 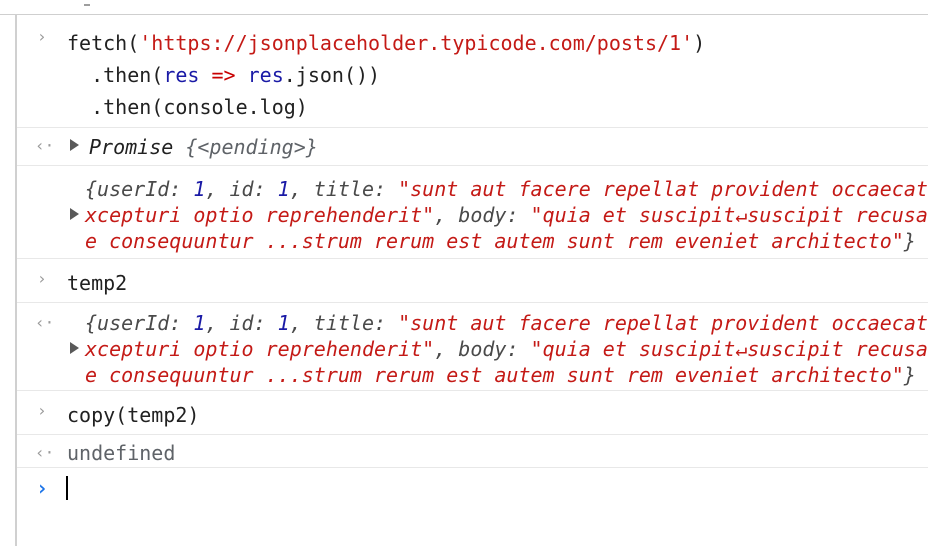 I want to click on prompt-chevron-icon: ›, so click(x=42, y=488).